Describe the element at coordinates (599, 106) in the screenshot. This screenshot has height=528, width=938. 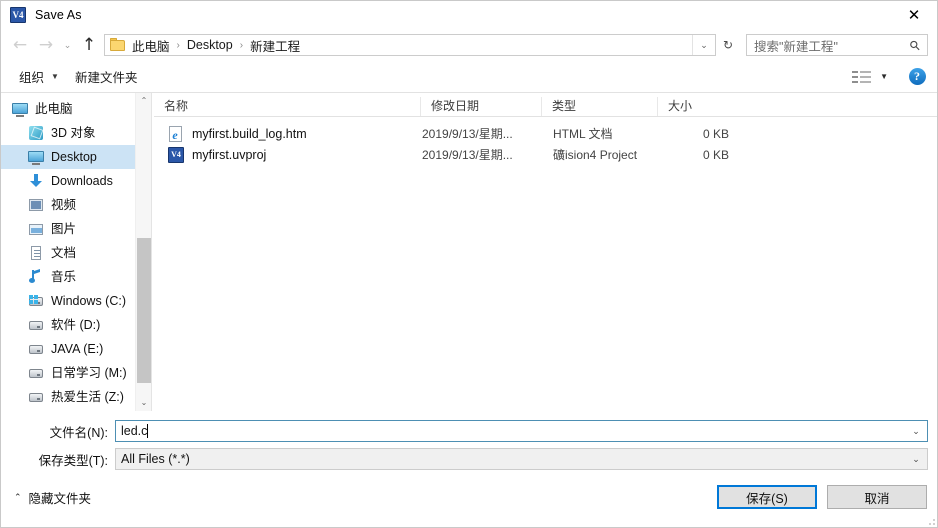
I see `column-header-2: 类型` at that location.